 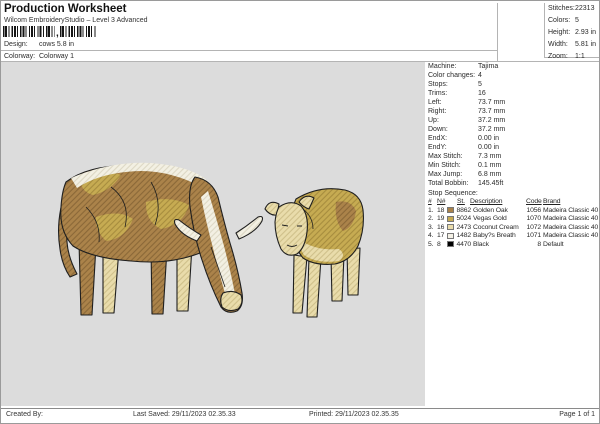 I want to click on created-by-label: Created By:, so click(x=24, y=414).